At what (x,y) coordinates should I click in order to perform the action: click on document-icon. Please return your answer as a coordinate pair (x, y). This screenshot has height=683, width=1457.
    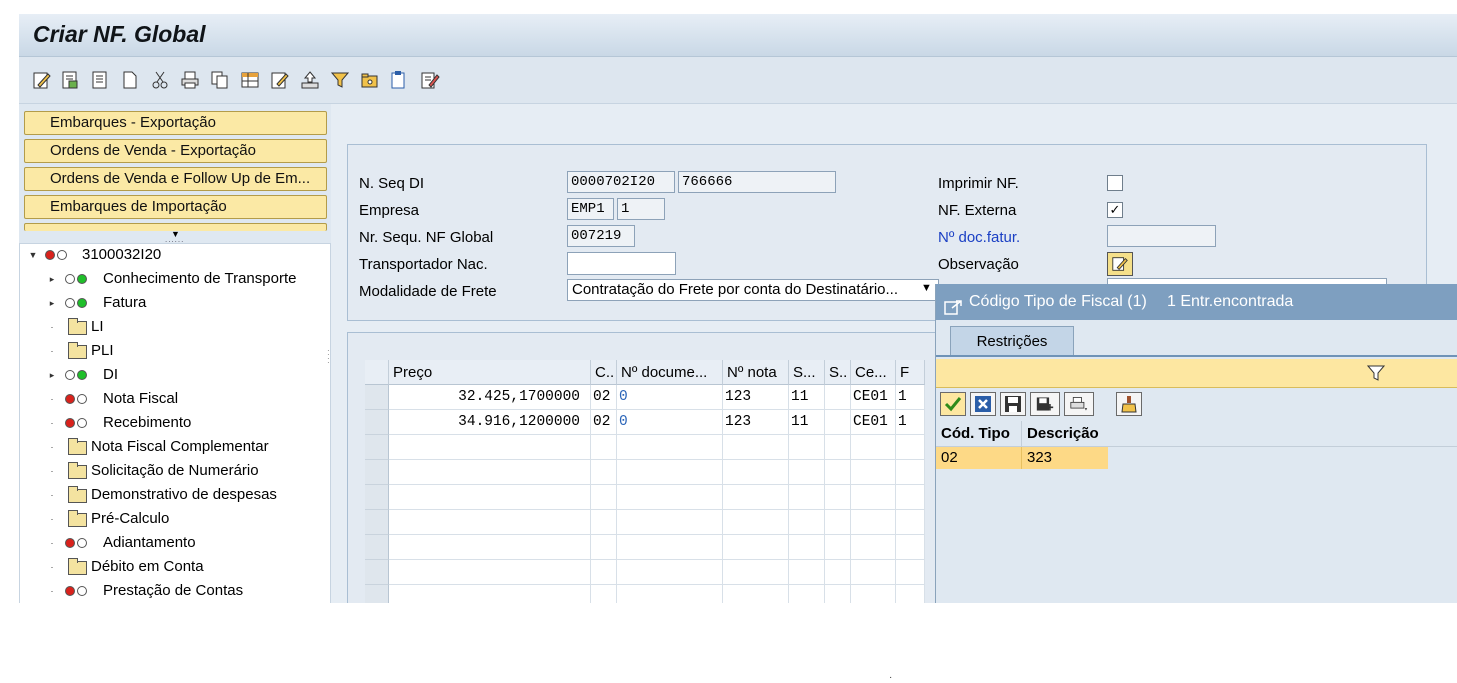
    Looking at the image, I should click on (100, 80).